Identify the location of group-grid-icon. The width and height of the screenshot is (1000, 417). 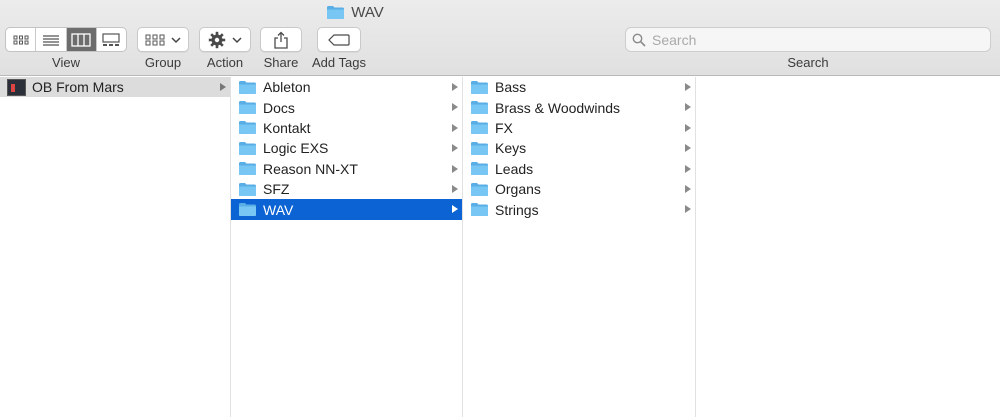
(155, 39).